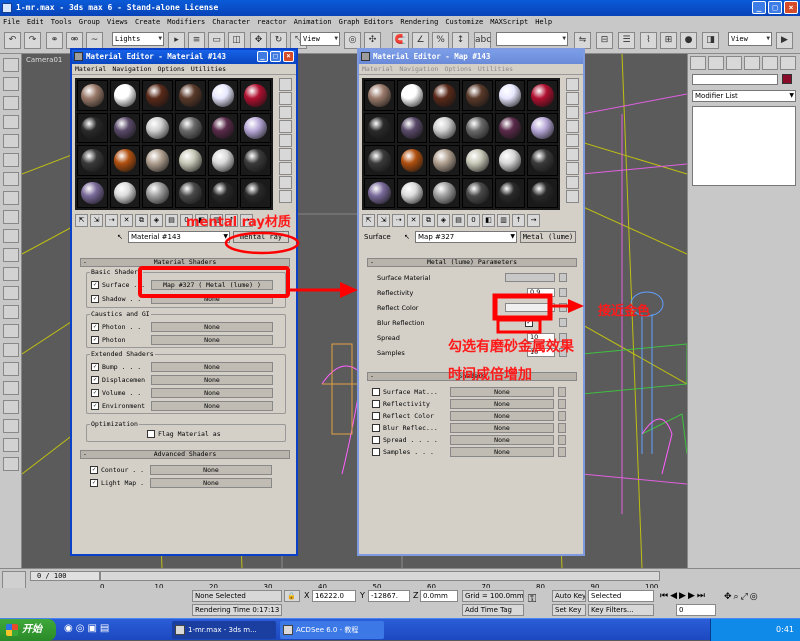 The height and width of the screenshot is (641, 800). I want to click on sample-type-icon, so click(285, 84).